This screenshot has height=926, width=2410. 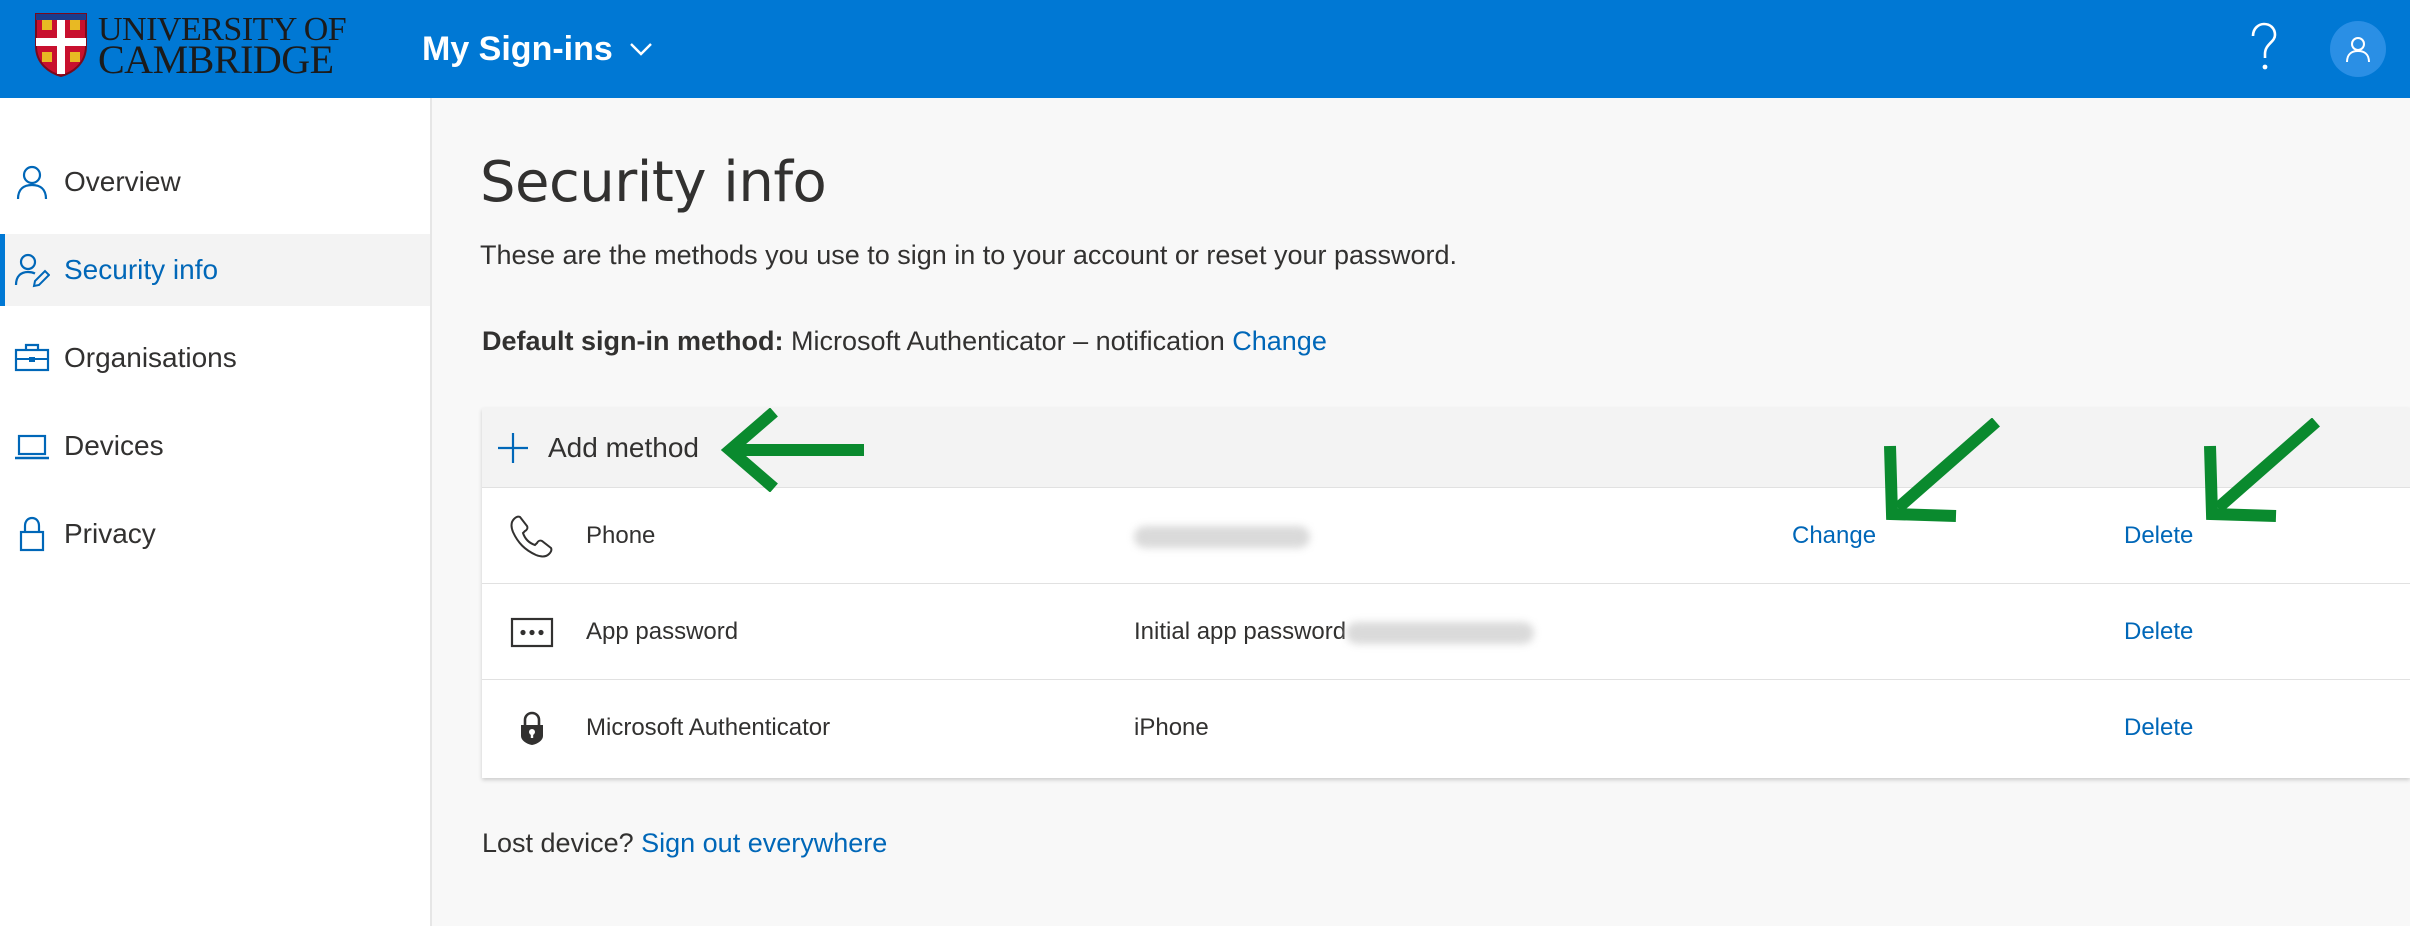 What do you see at coordinates (2158, 632) in the screenshot?
I see `delete-app-password-link: Delete` at bounding box center [2158, 632].